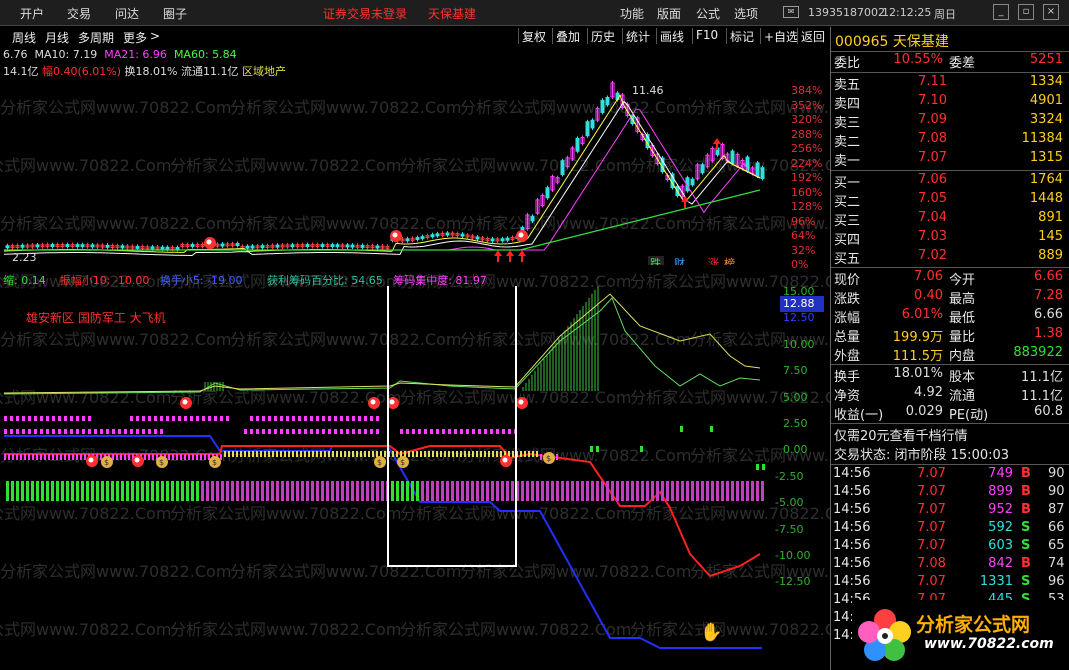  Describe the element at coordinates (950, 159) in the screenshot. I see `ask-row: 卖一 7.07 1315` at that location.